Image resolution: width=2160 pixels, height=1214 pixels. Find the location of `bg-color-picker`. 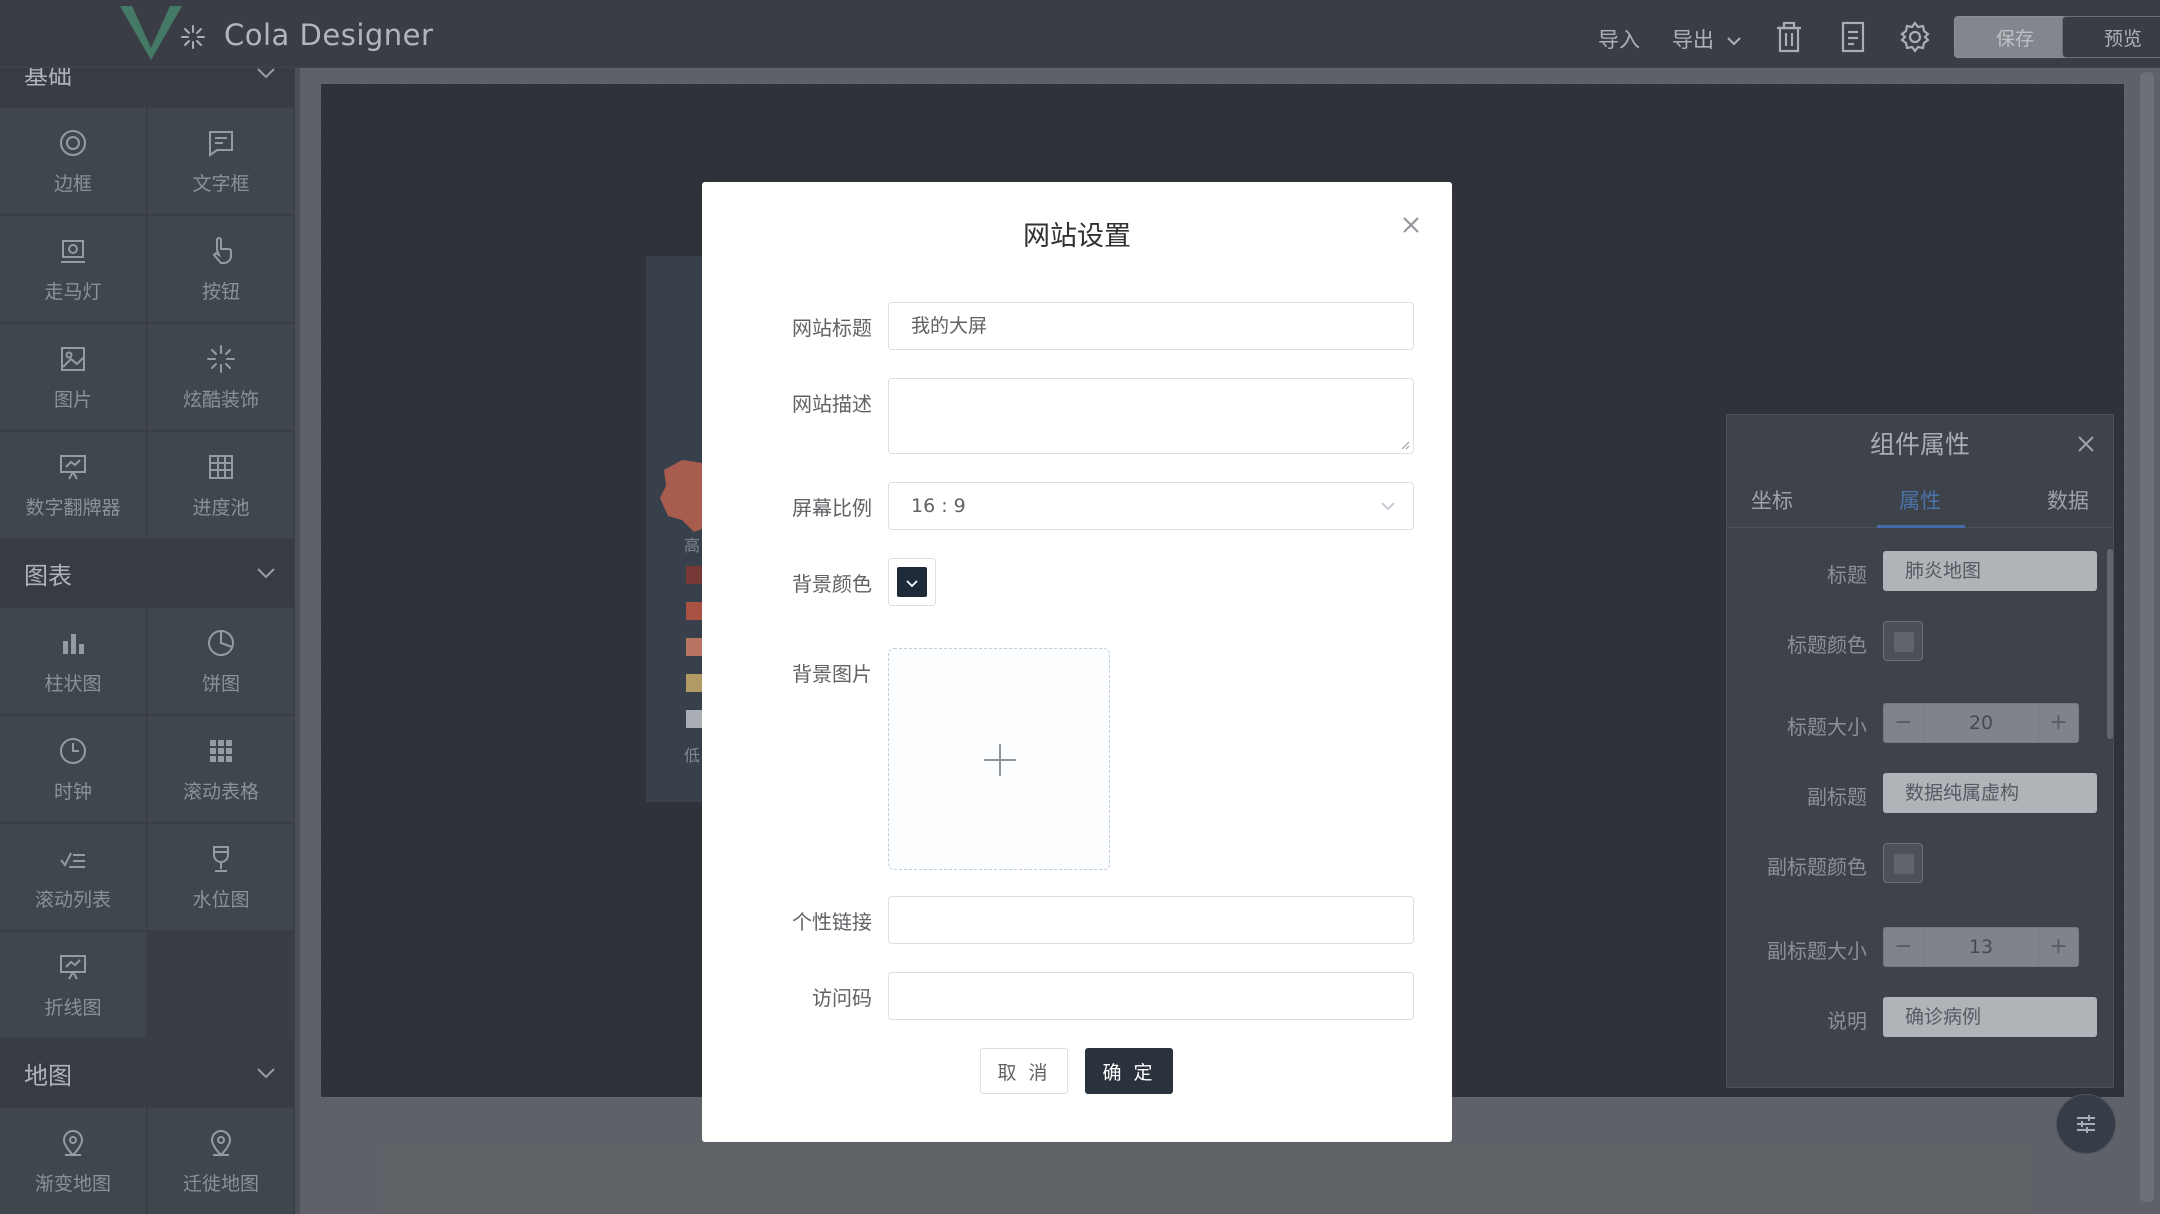

bg-color-picker is located at coordinates (912, 582).